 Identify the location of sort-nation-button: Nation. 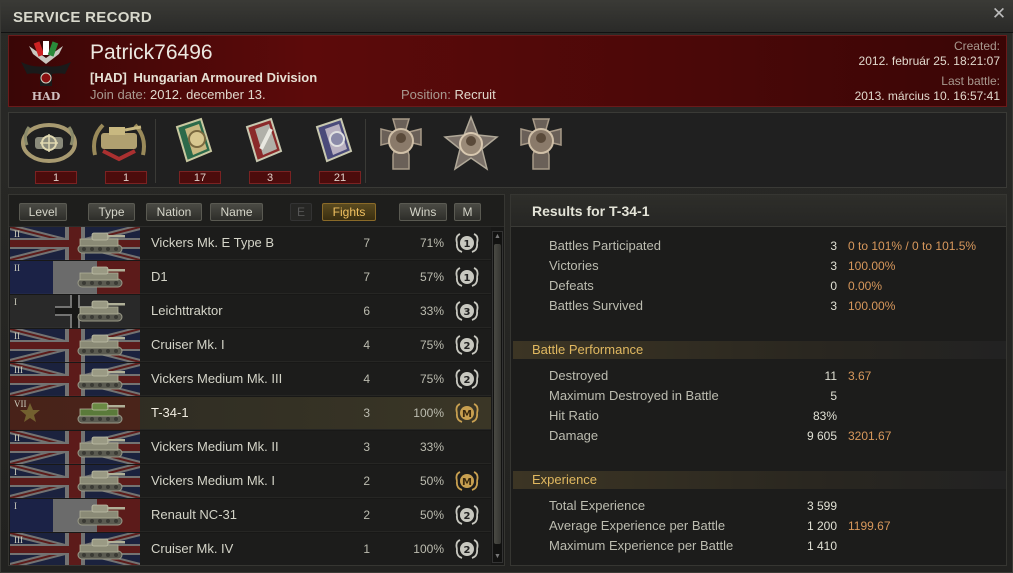
(174, 212).